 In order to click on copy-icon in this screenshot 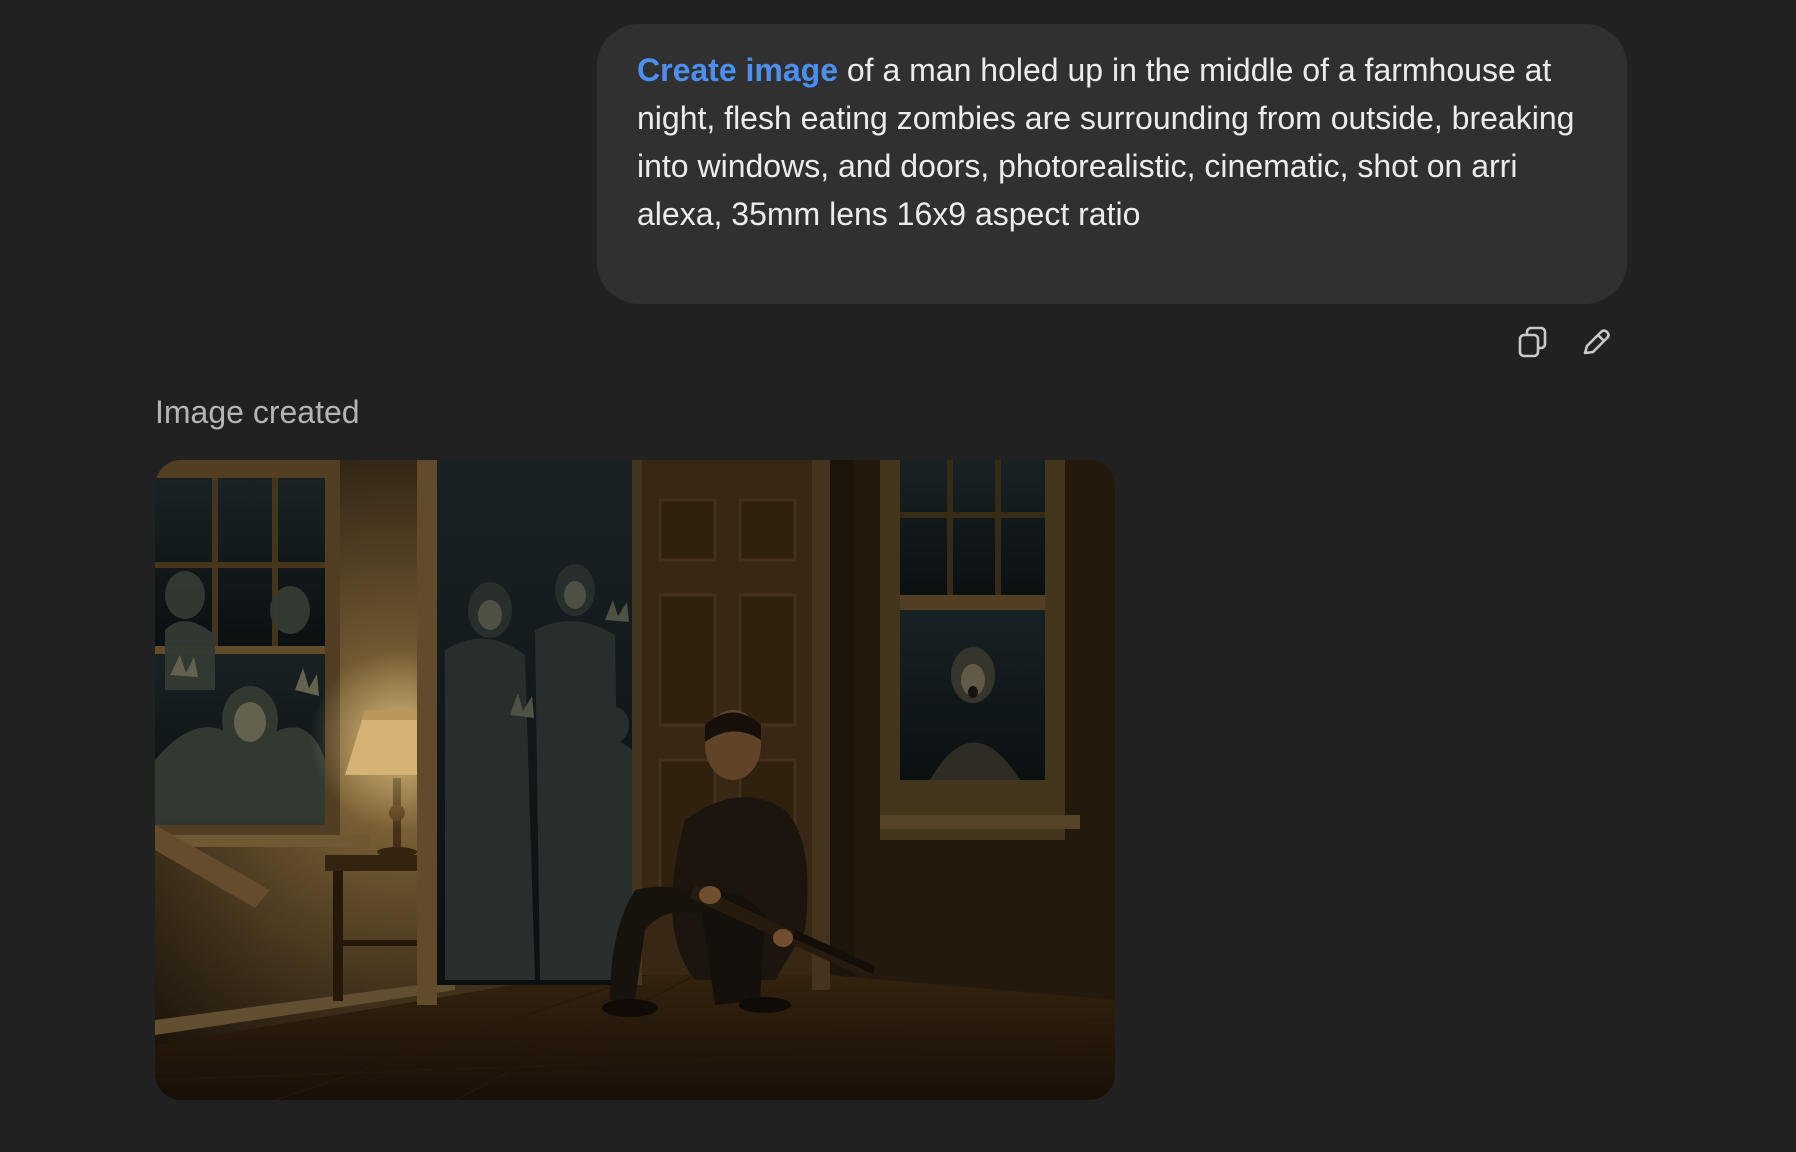, I will do `click(1532, 342)`.